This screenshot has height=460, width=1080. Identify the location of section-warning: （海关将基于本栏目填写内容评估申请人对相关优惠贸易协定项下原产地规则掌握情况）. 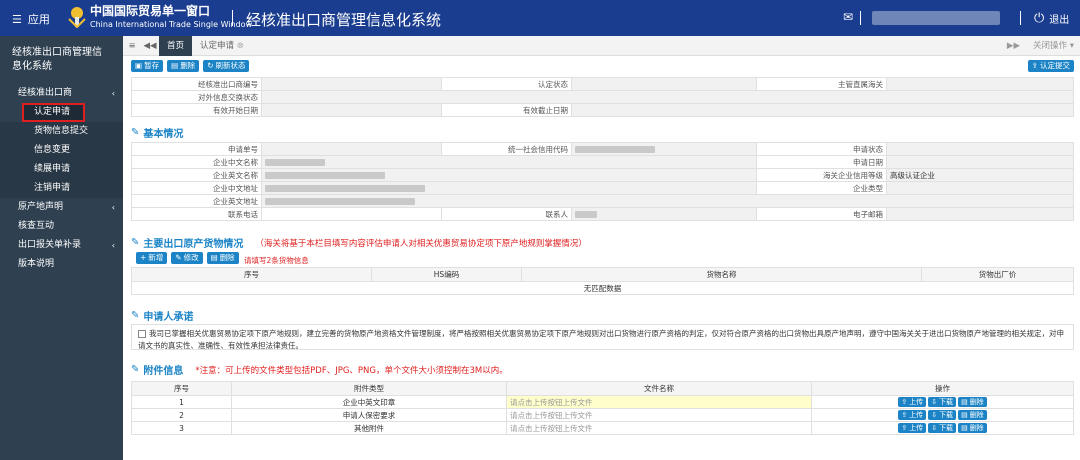
(421, 243).